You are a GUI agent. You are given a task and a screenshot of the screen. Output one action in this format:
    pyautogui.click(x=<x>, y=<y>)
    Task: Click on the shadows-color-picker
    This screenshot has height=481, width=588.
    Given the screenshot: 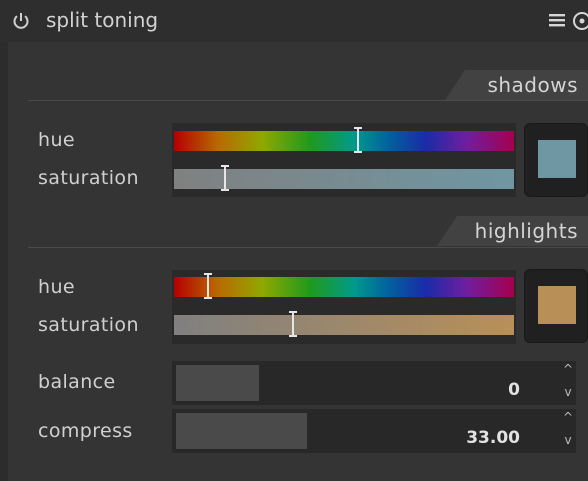 What is the action you would take?
    pyautogui.click(x=556, y=160)
    